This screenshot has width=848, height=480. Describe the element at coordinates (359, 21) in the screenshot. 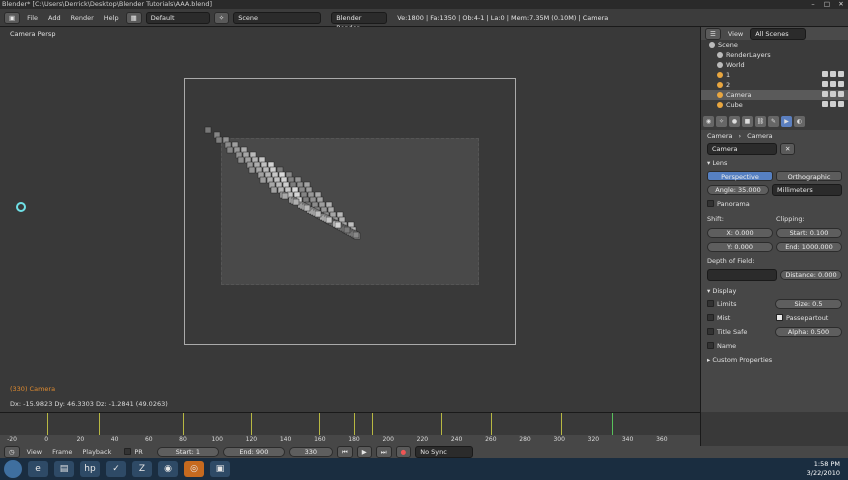

I see `render-engine-select: Blender Render` at that location.